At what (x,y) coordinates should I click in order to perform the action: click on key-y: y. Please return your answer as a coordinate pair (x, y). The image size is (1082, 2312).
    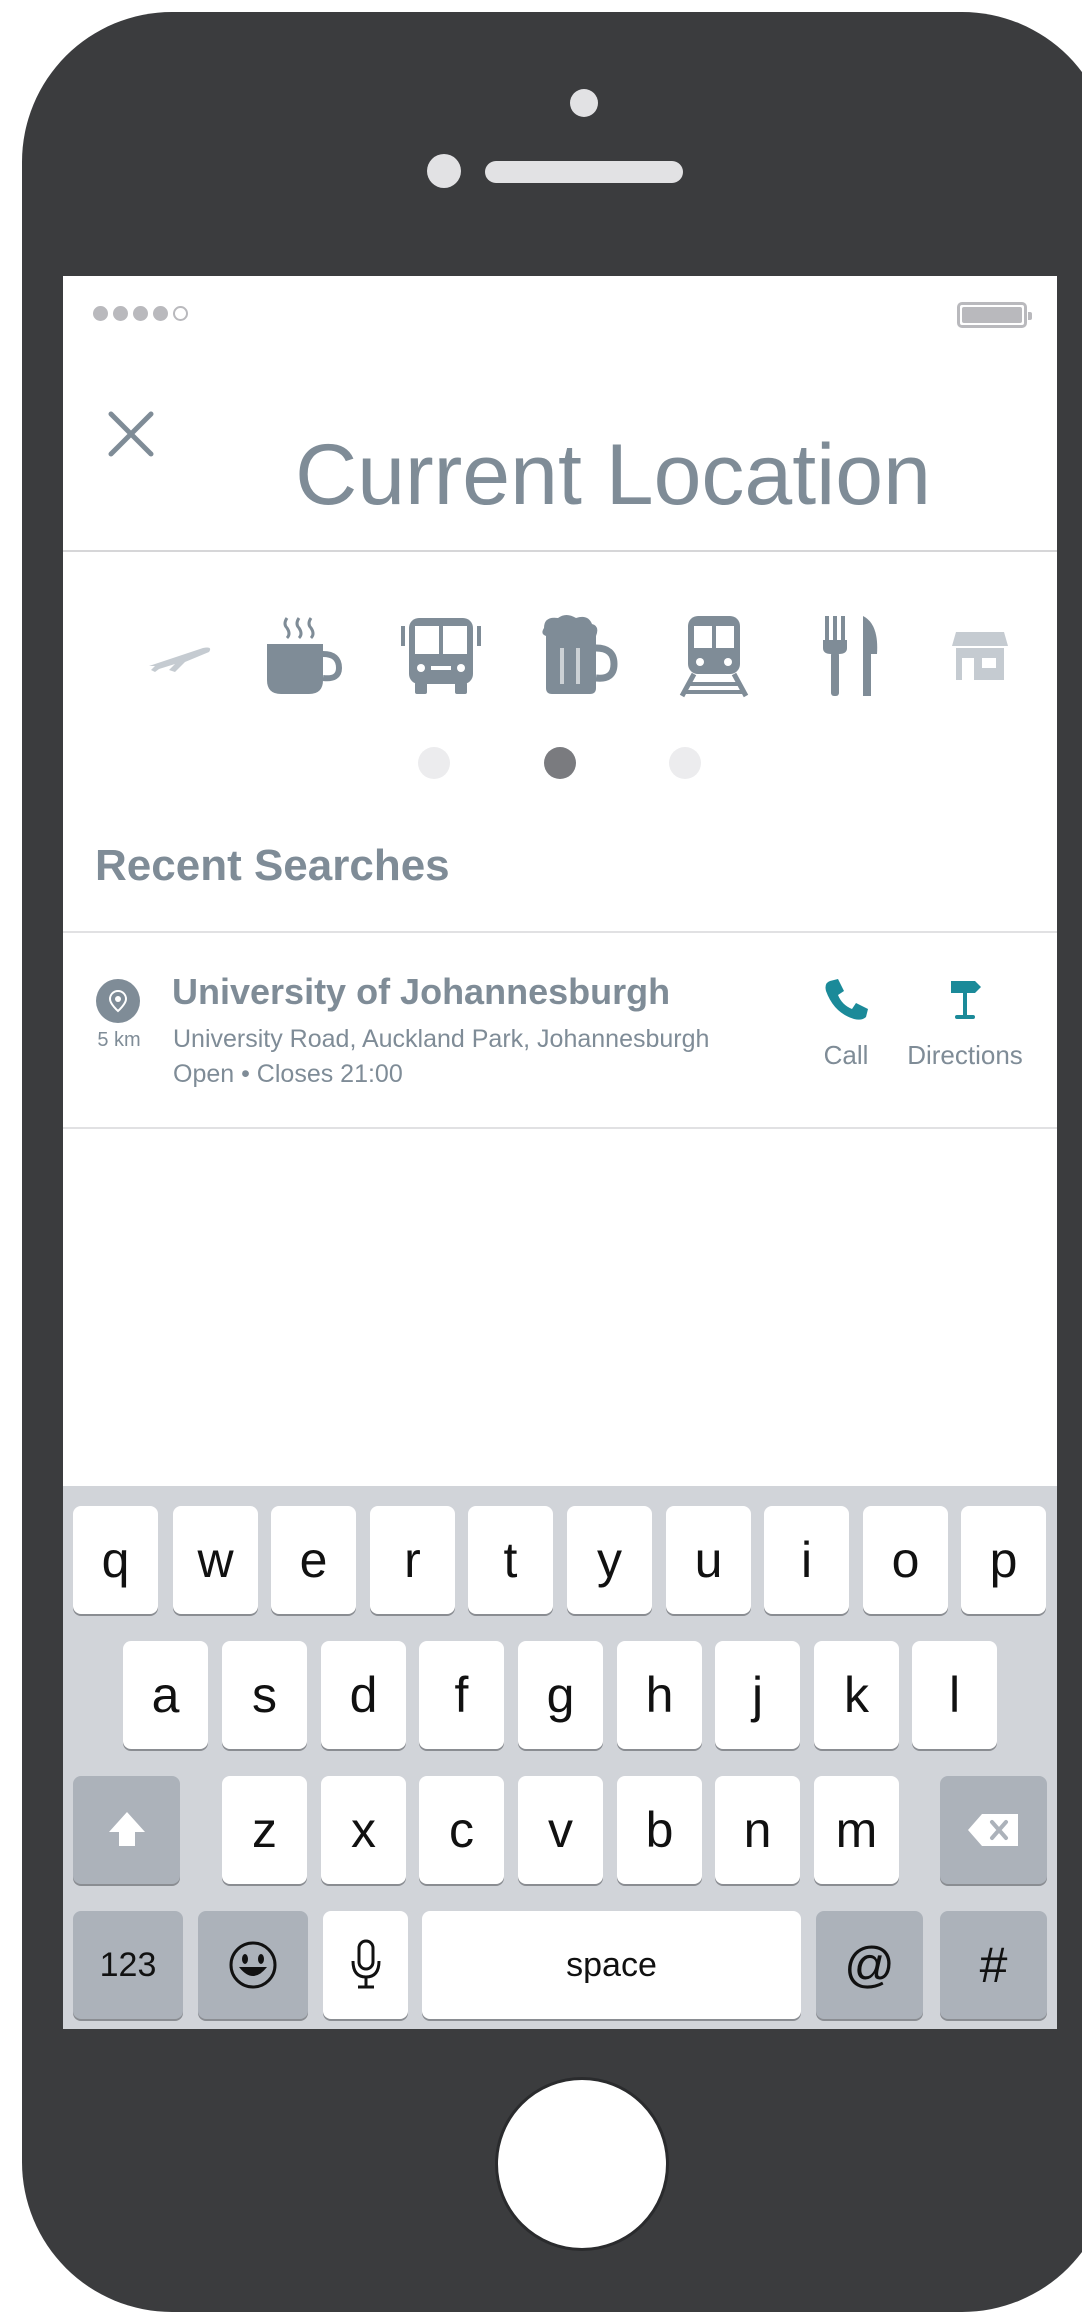
    Looking at the image, I should click on (609, 1560).